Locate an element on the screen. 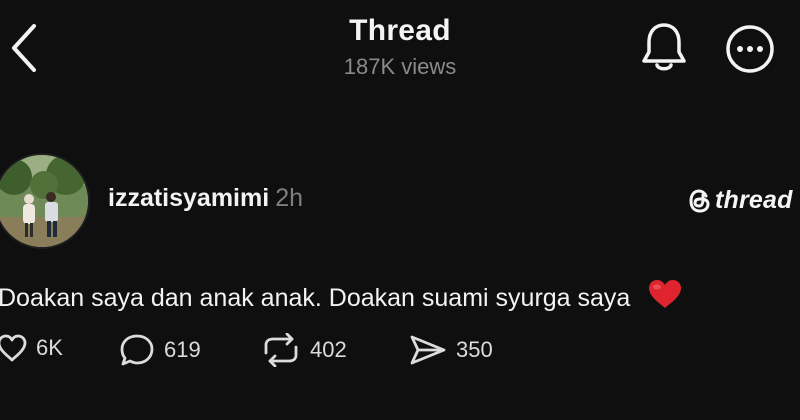 This screenshot has width=800, height=420. heart-emoji-icon is located at coordinates (665, 297).